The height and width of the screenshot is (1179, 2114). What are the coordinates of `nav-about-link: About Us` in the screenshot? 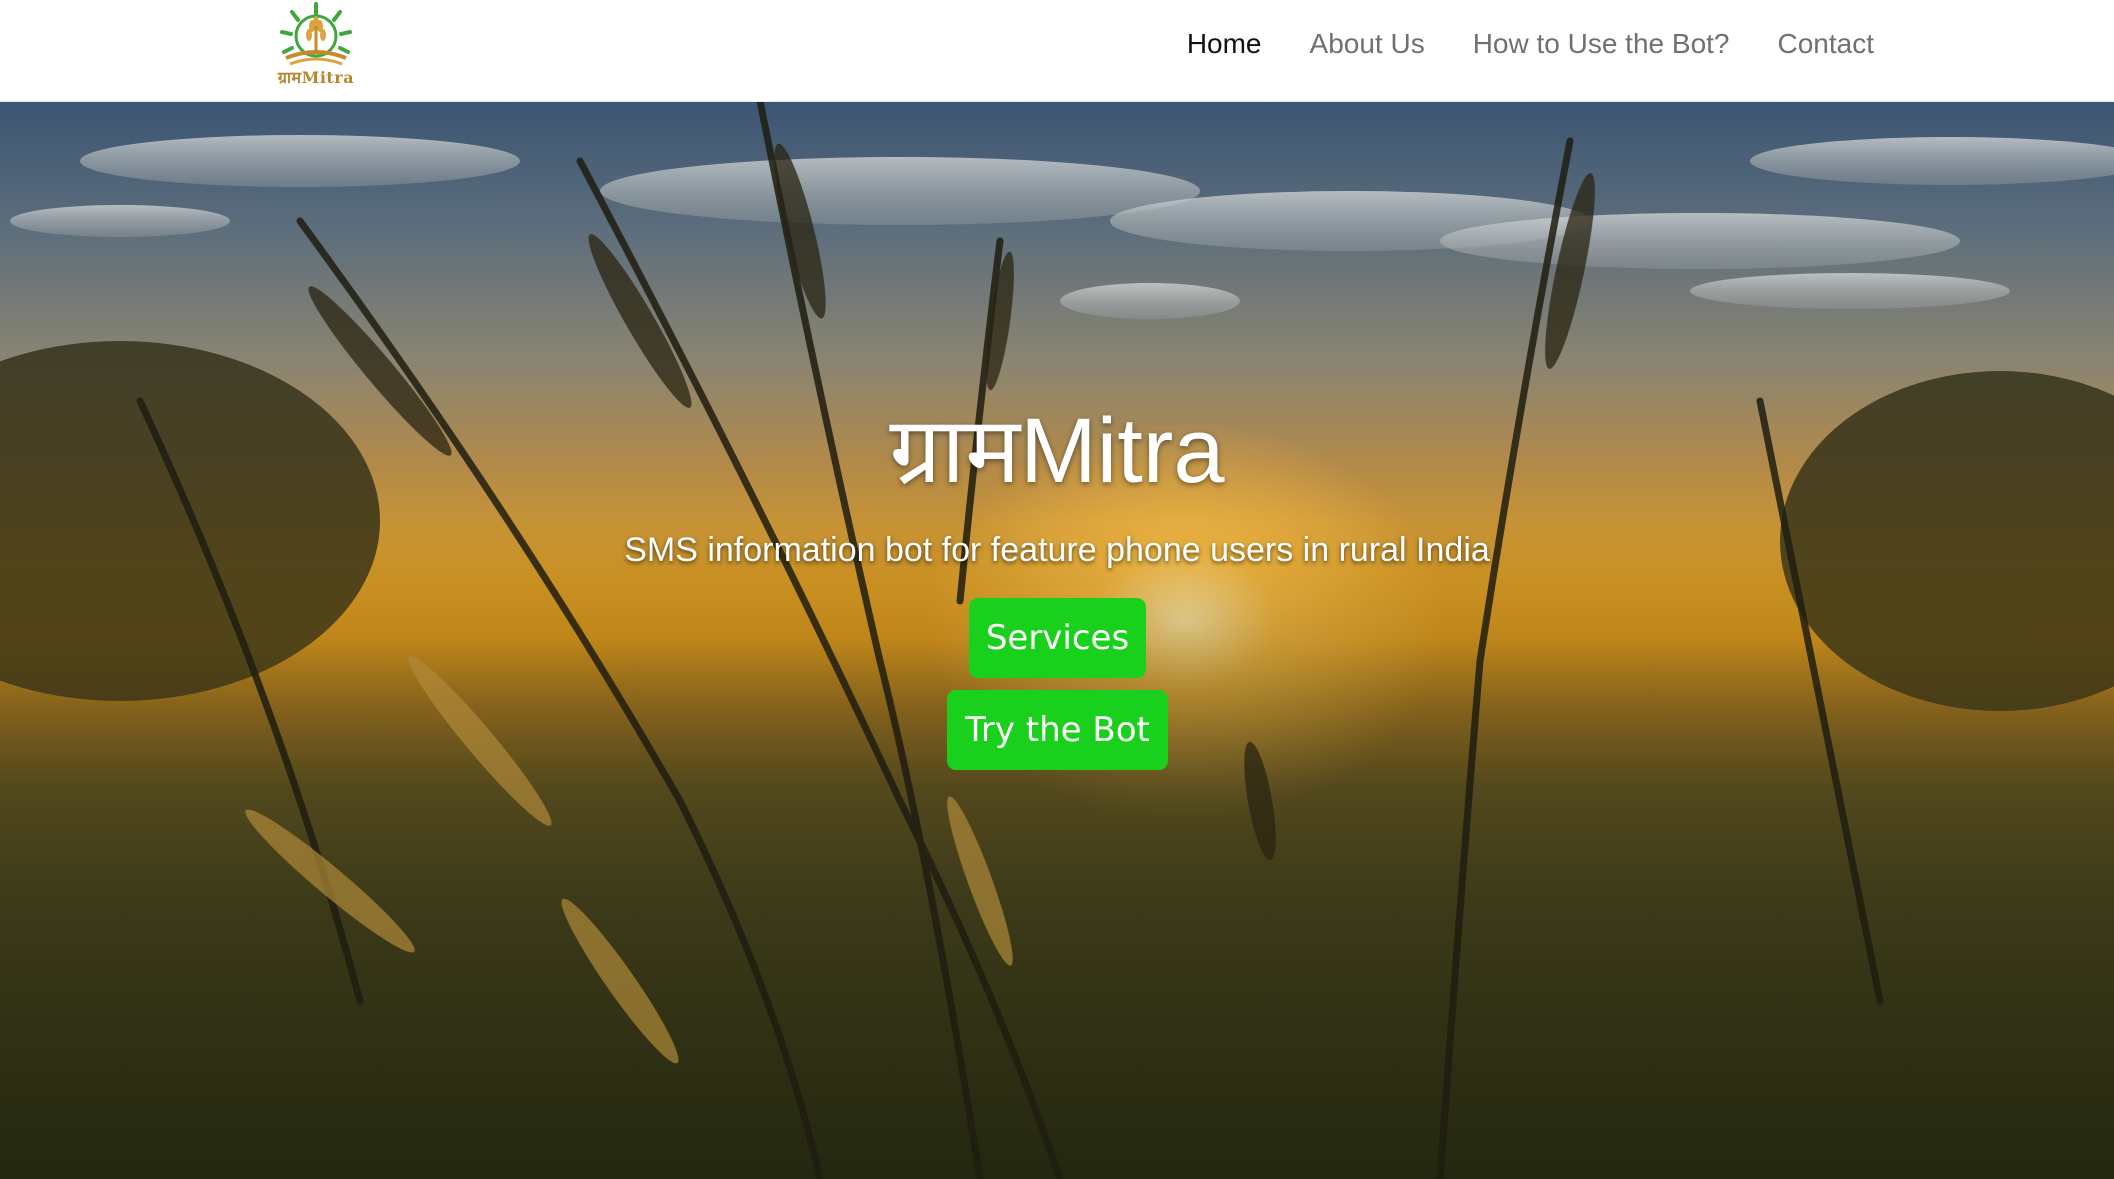 It's located at (1367, 44).